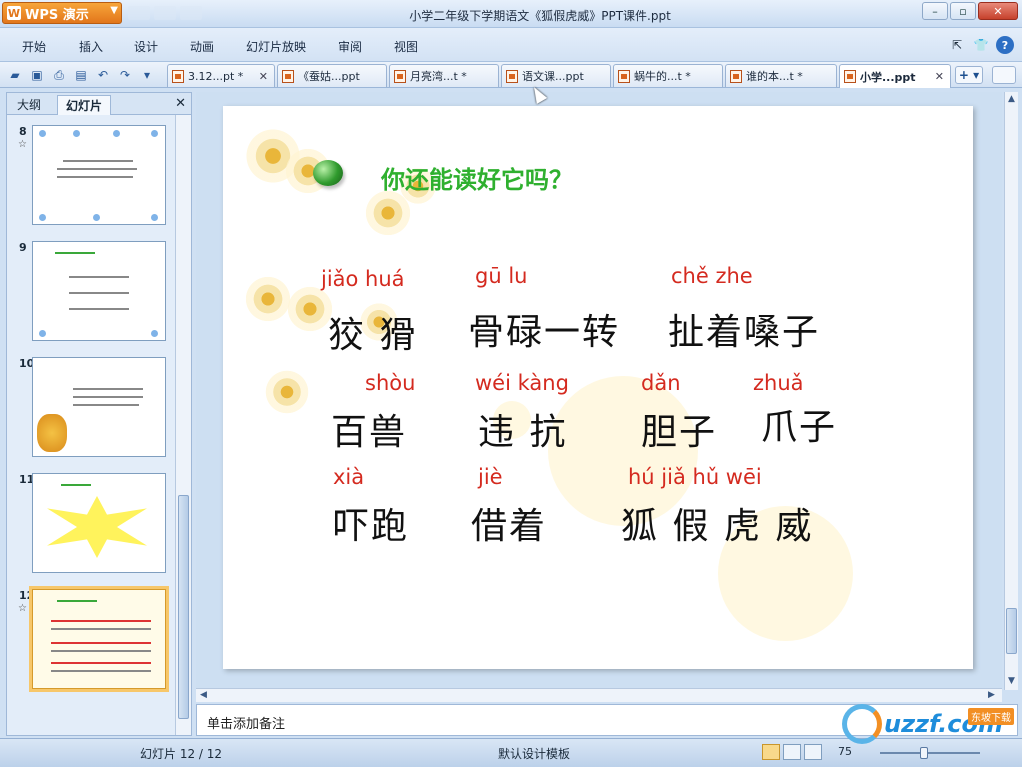  Describe the element at coordinates (712, 276) in the screenshot. I see `pinyin-text: chě zhe` at that location.